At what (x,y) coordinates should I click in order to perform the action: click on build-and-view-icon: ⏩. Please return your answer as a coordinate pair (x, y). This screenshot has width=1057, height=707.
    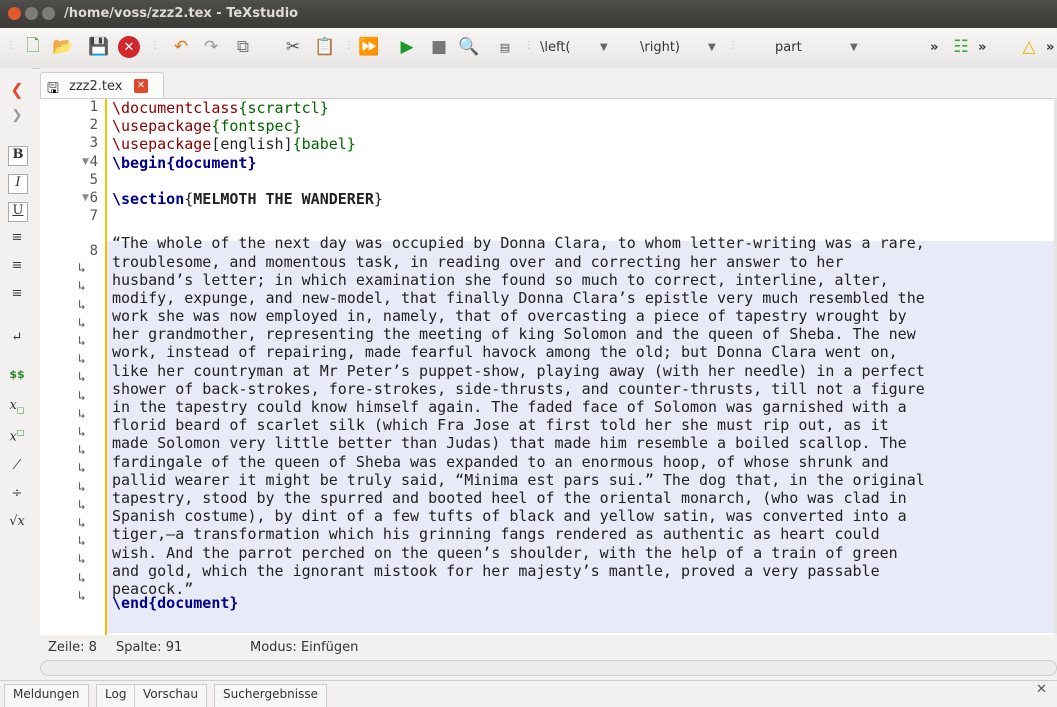
    Looking at the image, I should click on (369, 47).